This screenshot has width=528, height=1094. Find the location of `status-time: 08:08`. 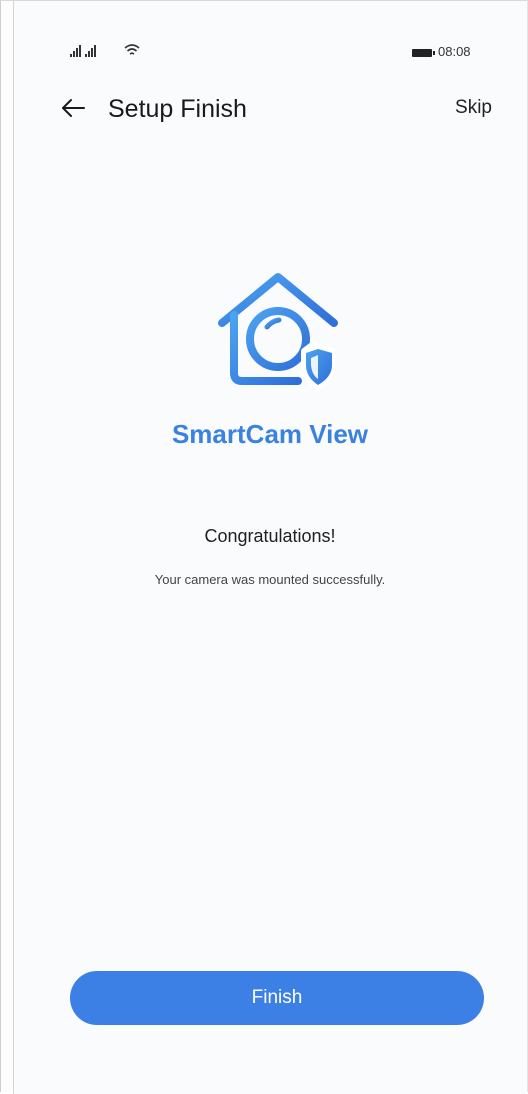

status-time: 08:08 is located at coordinates (454, 51).